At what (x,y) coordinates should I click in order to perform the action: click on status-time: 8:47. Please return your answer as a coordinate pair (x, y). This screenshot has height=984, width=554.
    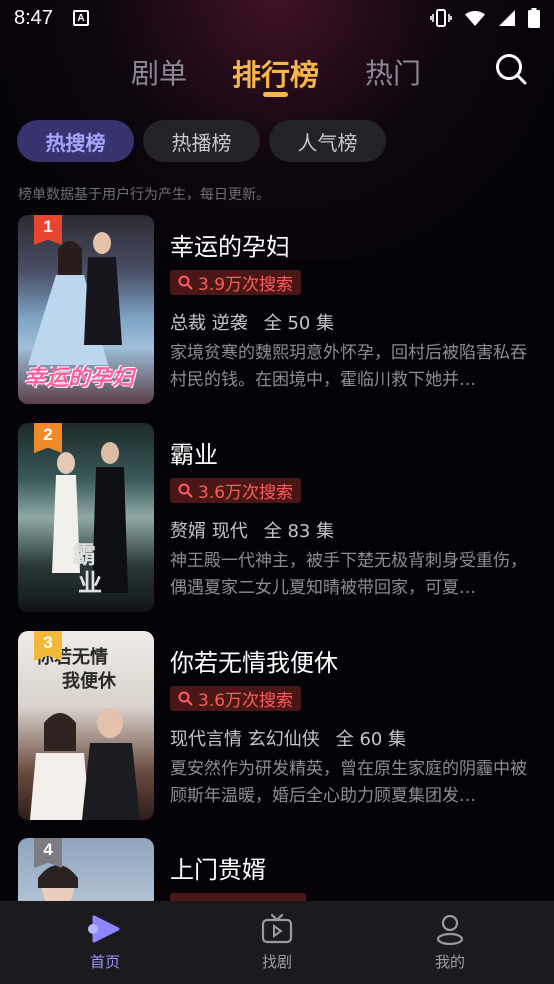
    Looking at the image, I should click on (33, 17).